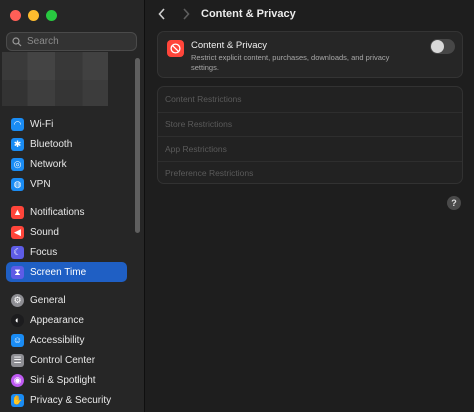 This screenshot has height=412, width=474. What do you see at coordinates (63, 380) in the screenshot?
I see `sidebar-item-label: Siri & Spotlight` at bounding box center [63, 380].